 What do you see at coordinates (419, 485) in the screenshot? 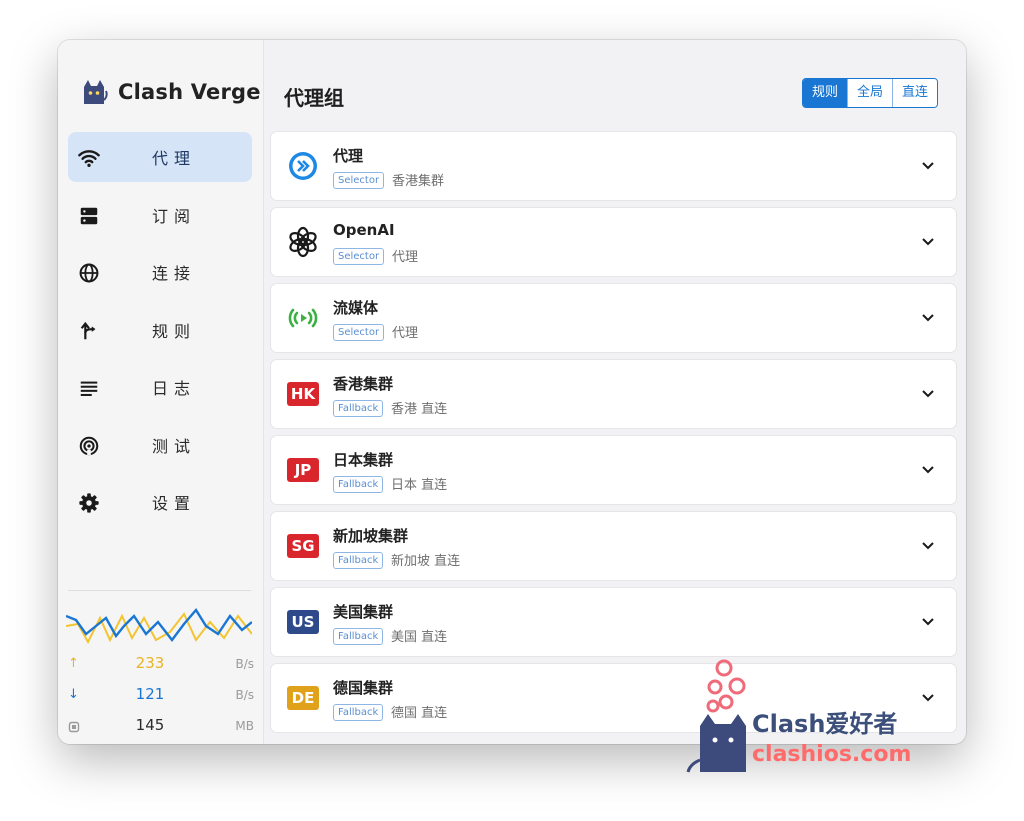
I see `group-current-node: 日本 直连` at bounding box center [419, 485].